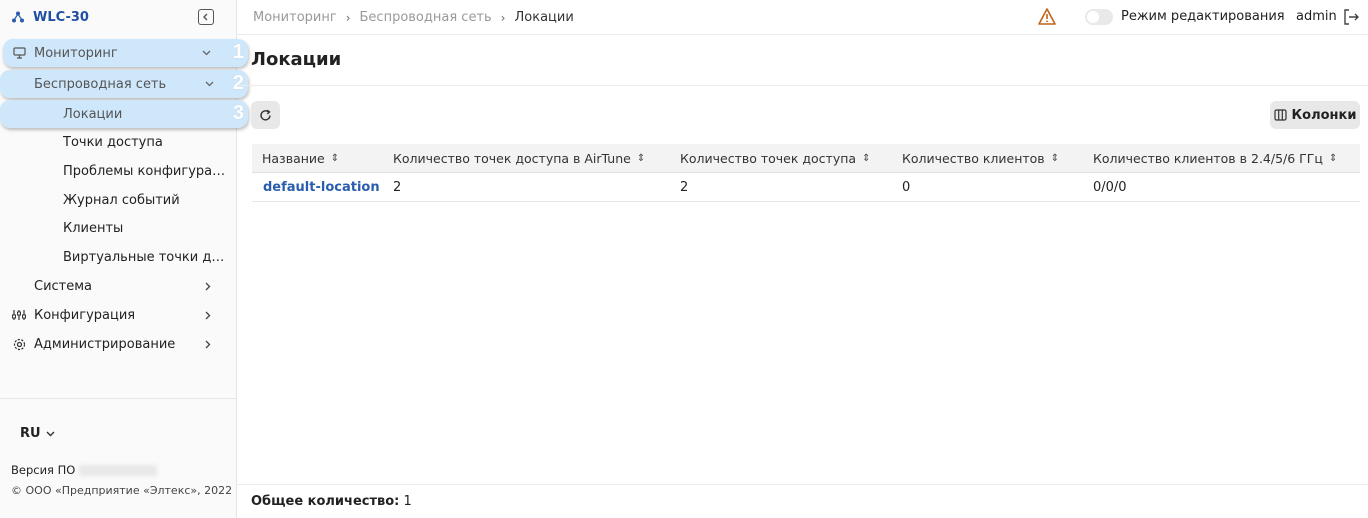 This screenshot has width=1368, height=518. What do you see at coordinates (906, 187) in the screenshot?
I see `table-cell: 0` at bounding box center [906, 187].